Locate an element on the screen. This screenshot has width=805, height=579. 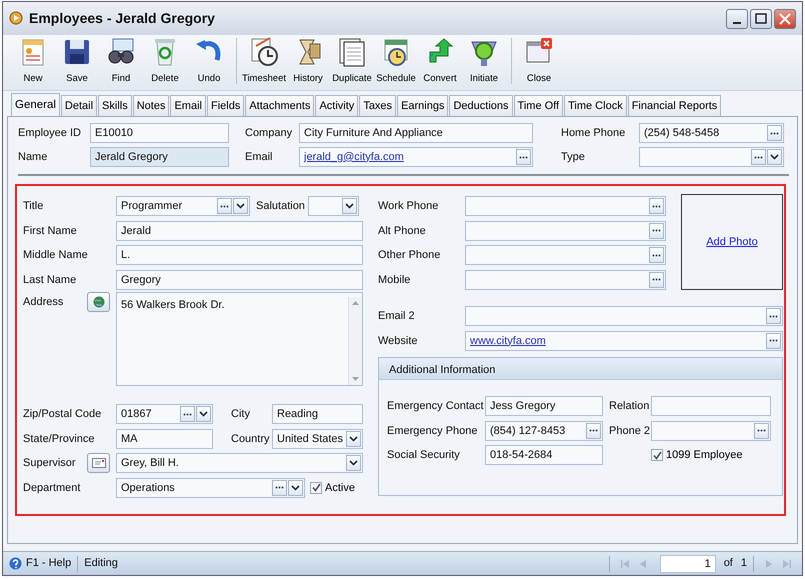
last-page-icon is located at coordinates (787, 563).